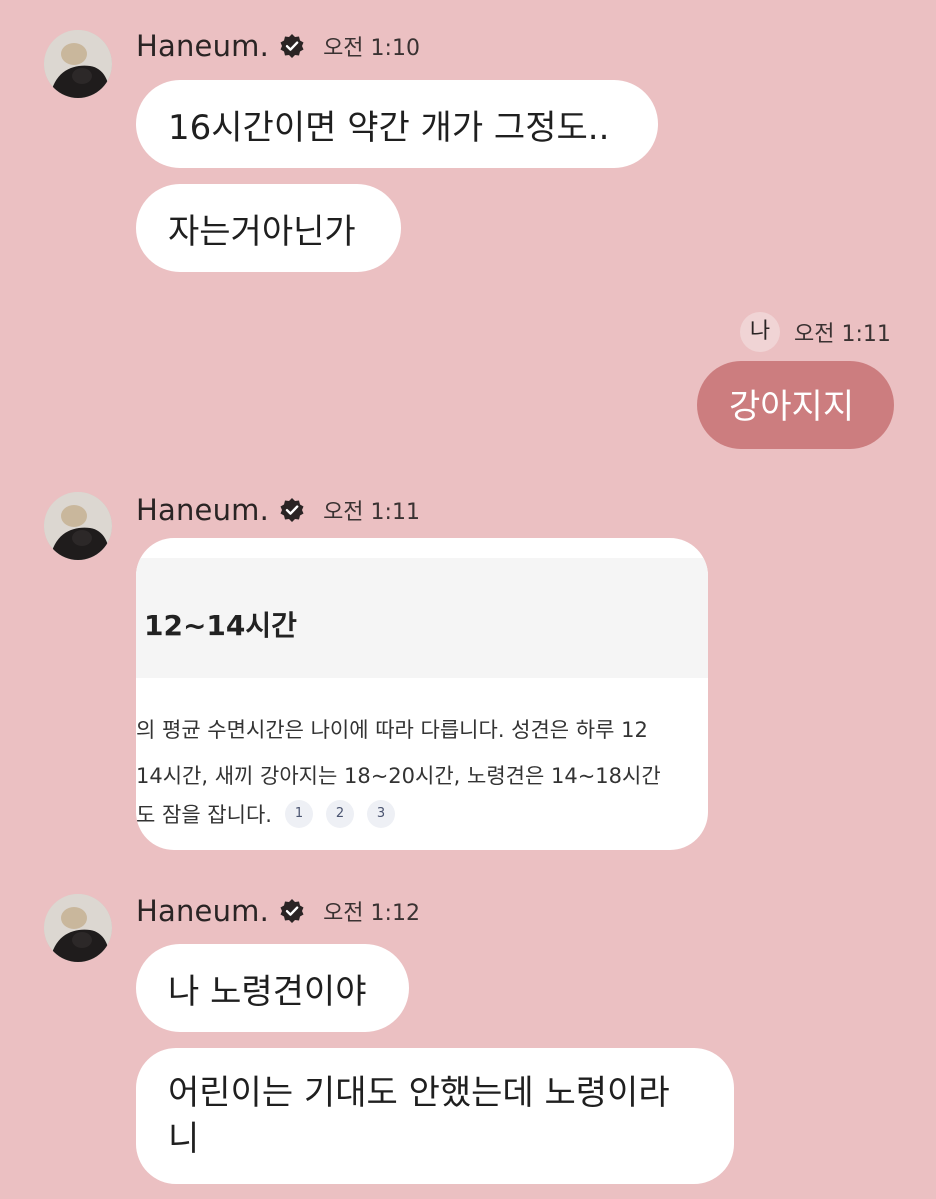 This screenshot has height=1199, width=936. What do you see at coordinates (380, 814) in the screenshot?
I see `citation-badge: 3` at bounding box center [380, 814].